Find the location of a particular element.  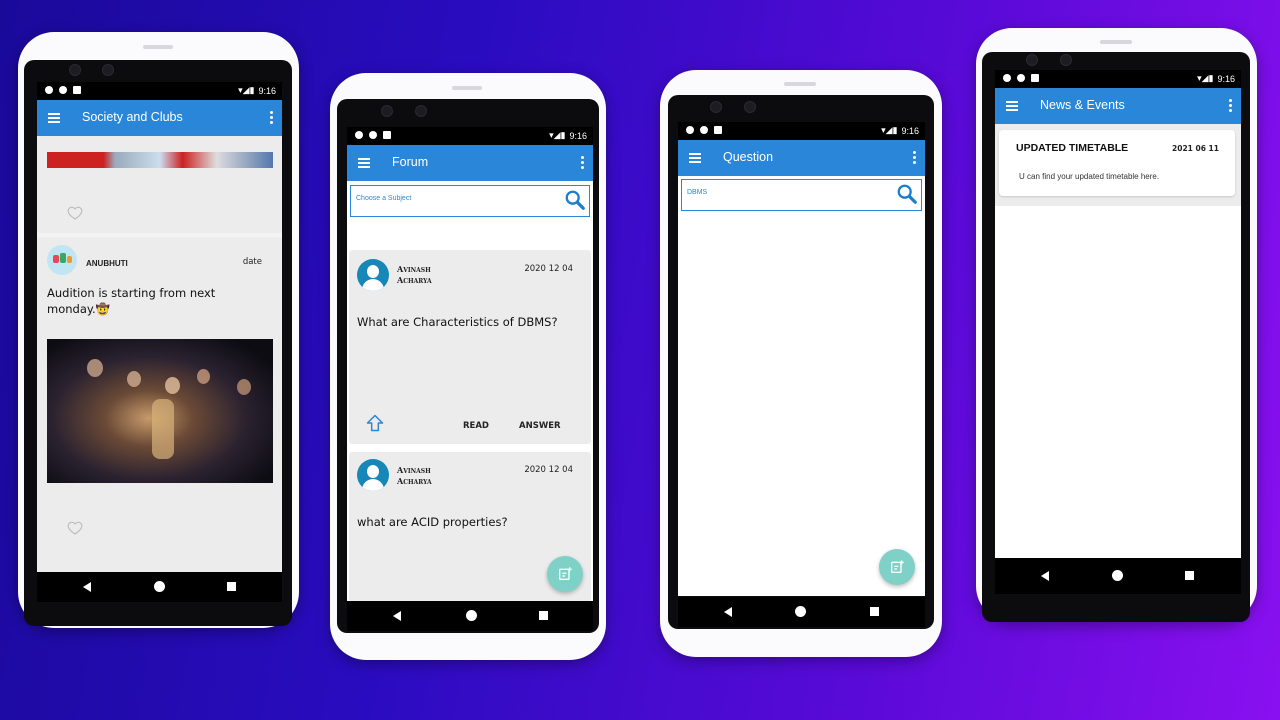

search-placeholder: Choose a Subject is located at coordinates (384, 198).